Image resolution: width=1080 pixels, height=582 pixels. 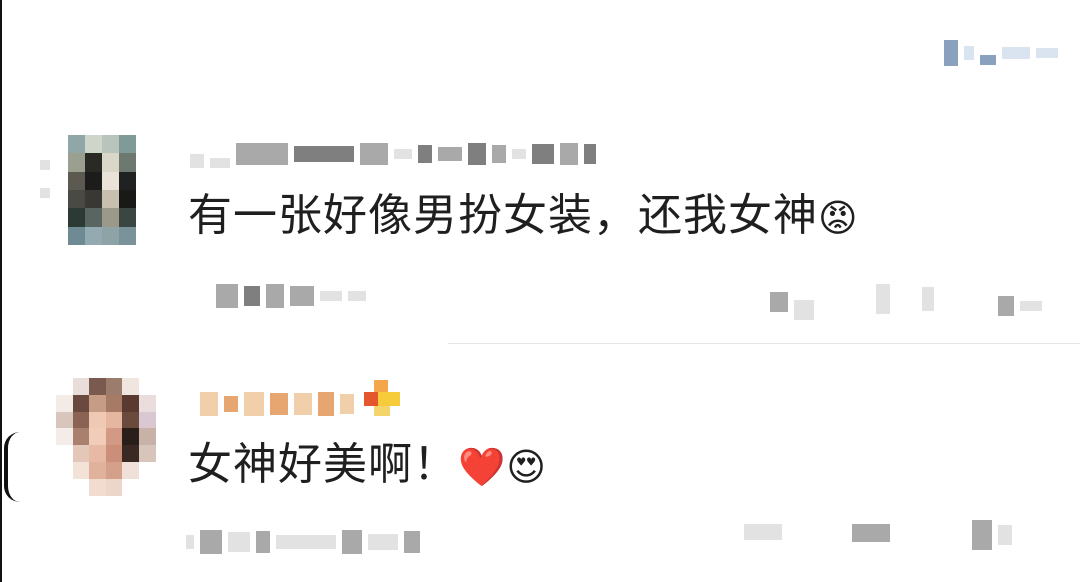 What do you see at coordinates (45, 179) in the screenshot?
I see `blurred-decoration` at bounding box center [45, 179].